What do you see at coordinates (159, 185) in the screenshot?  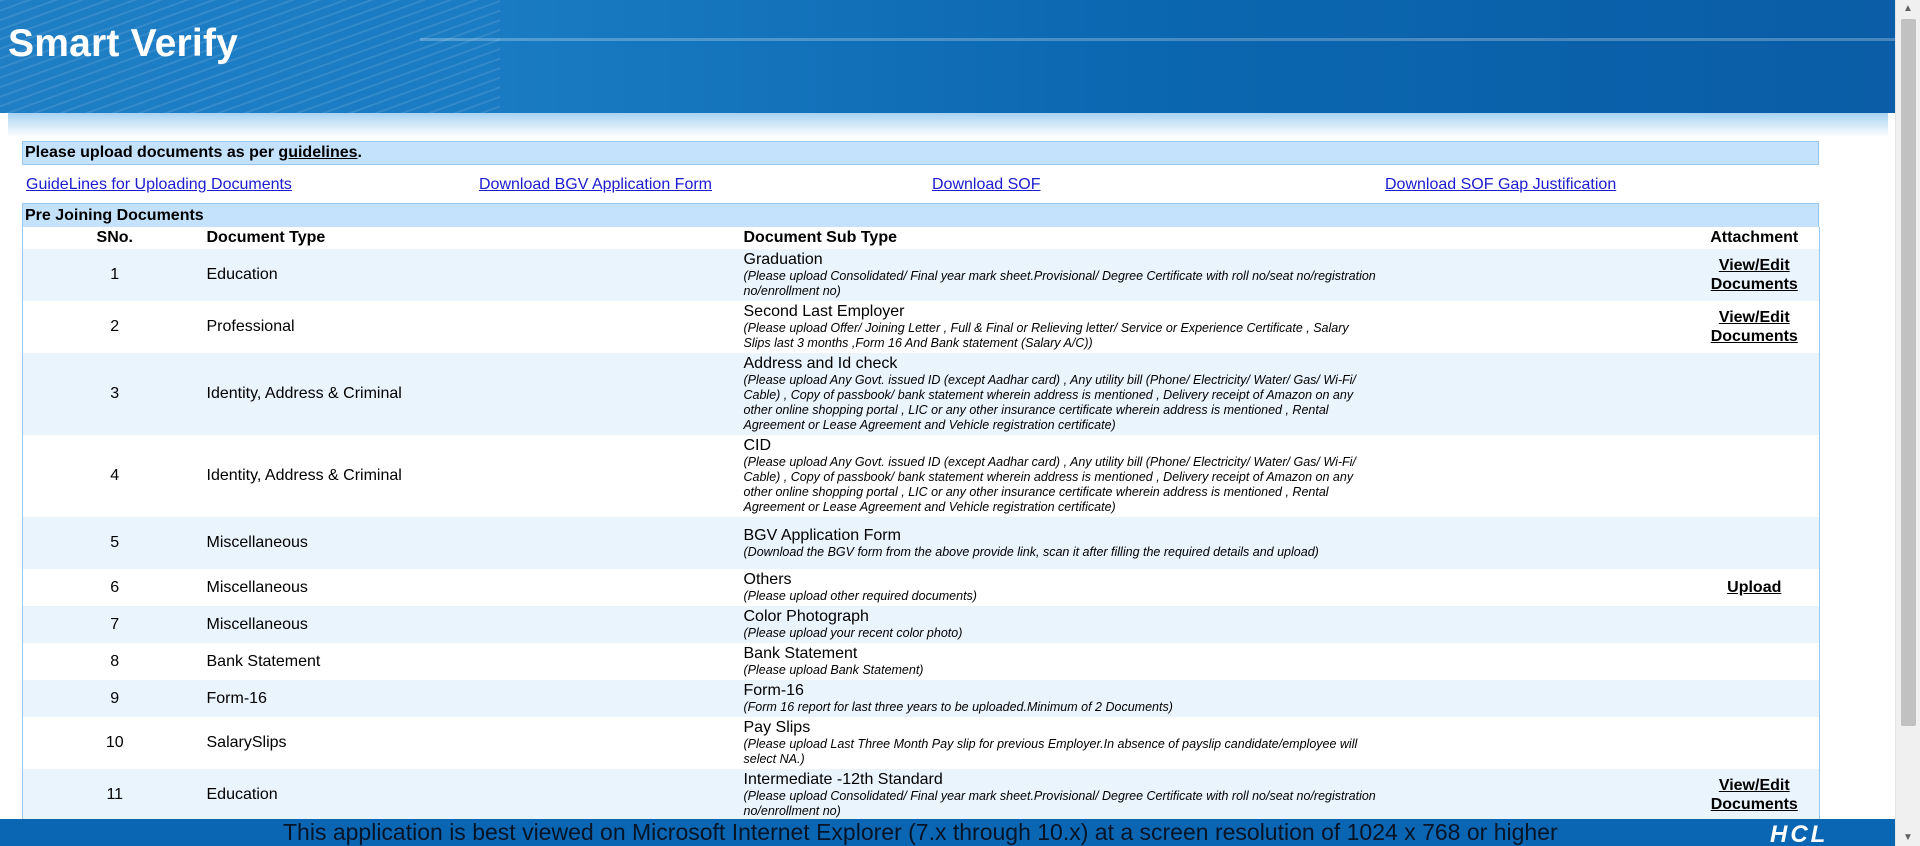 I see `guidelines-upload-link: GuideLines for Uploading Documents` at bounding box center [159, 185].